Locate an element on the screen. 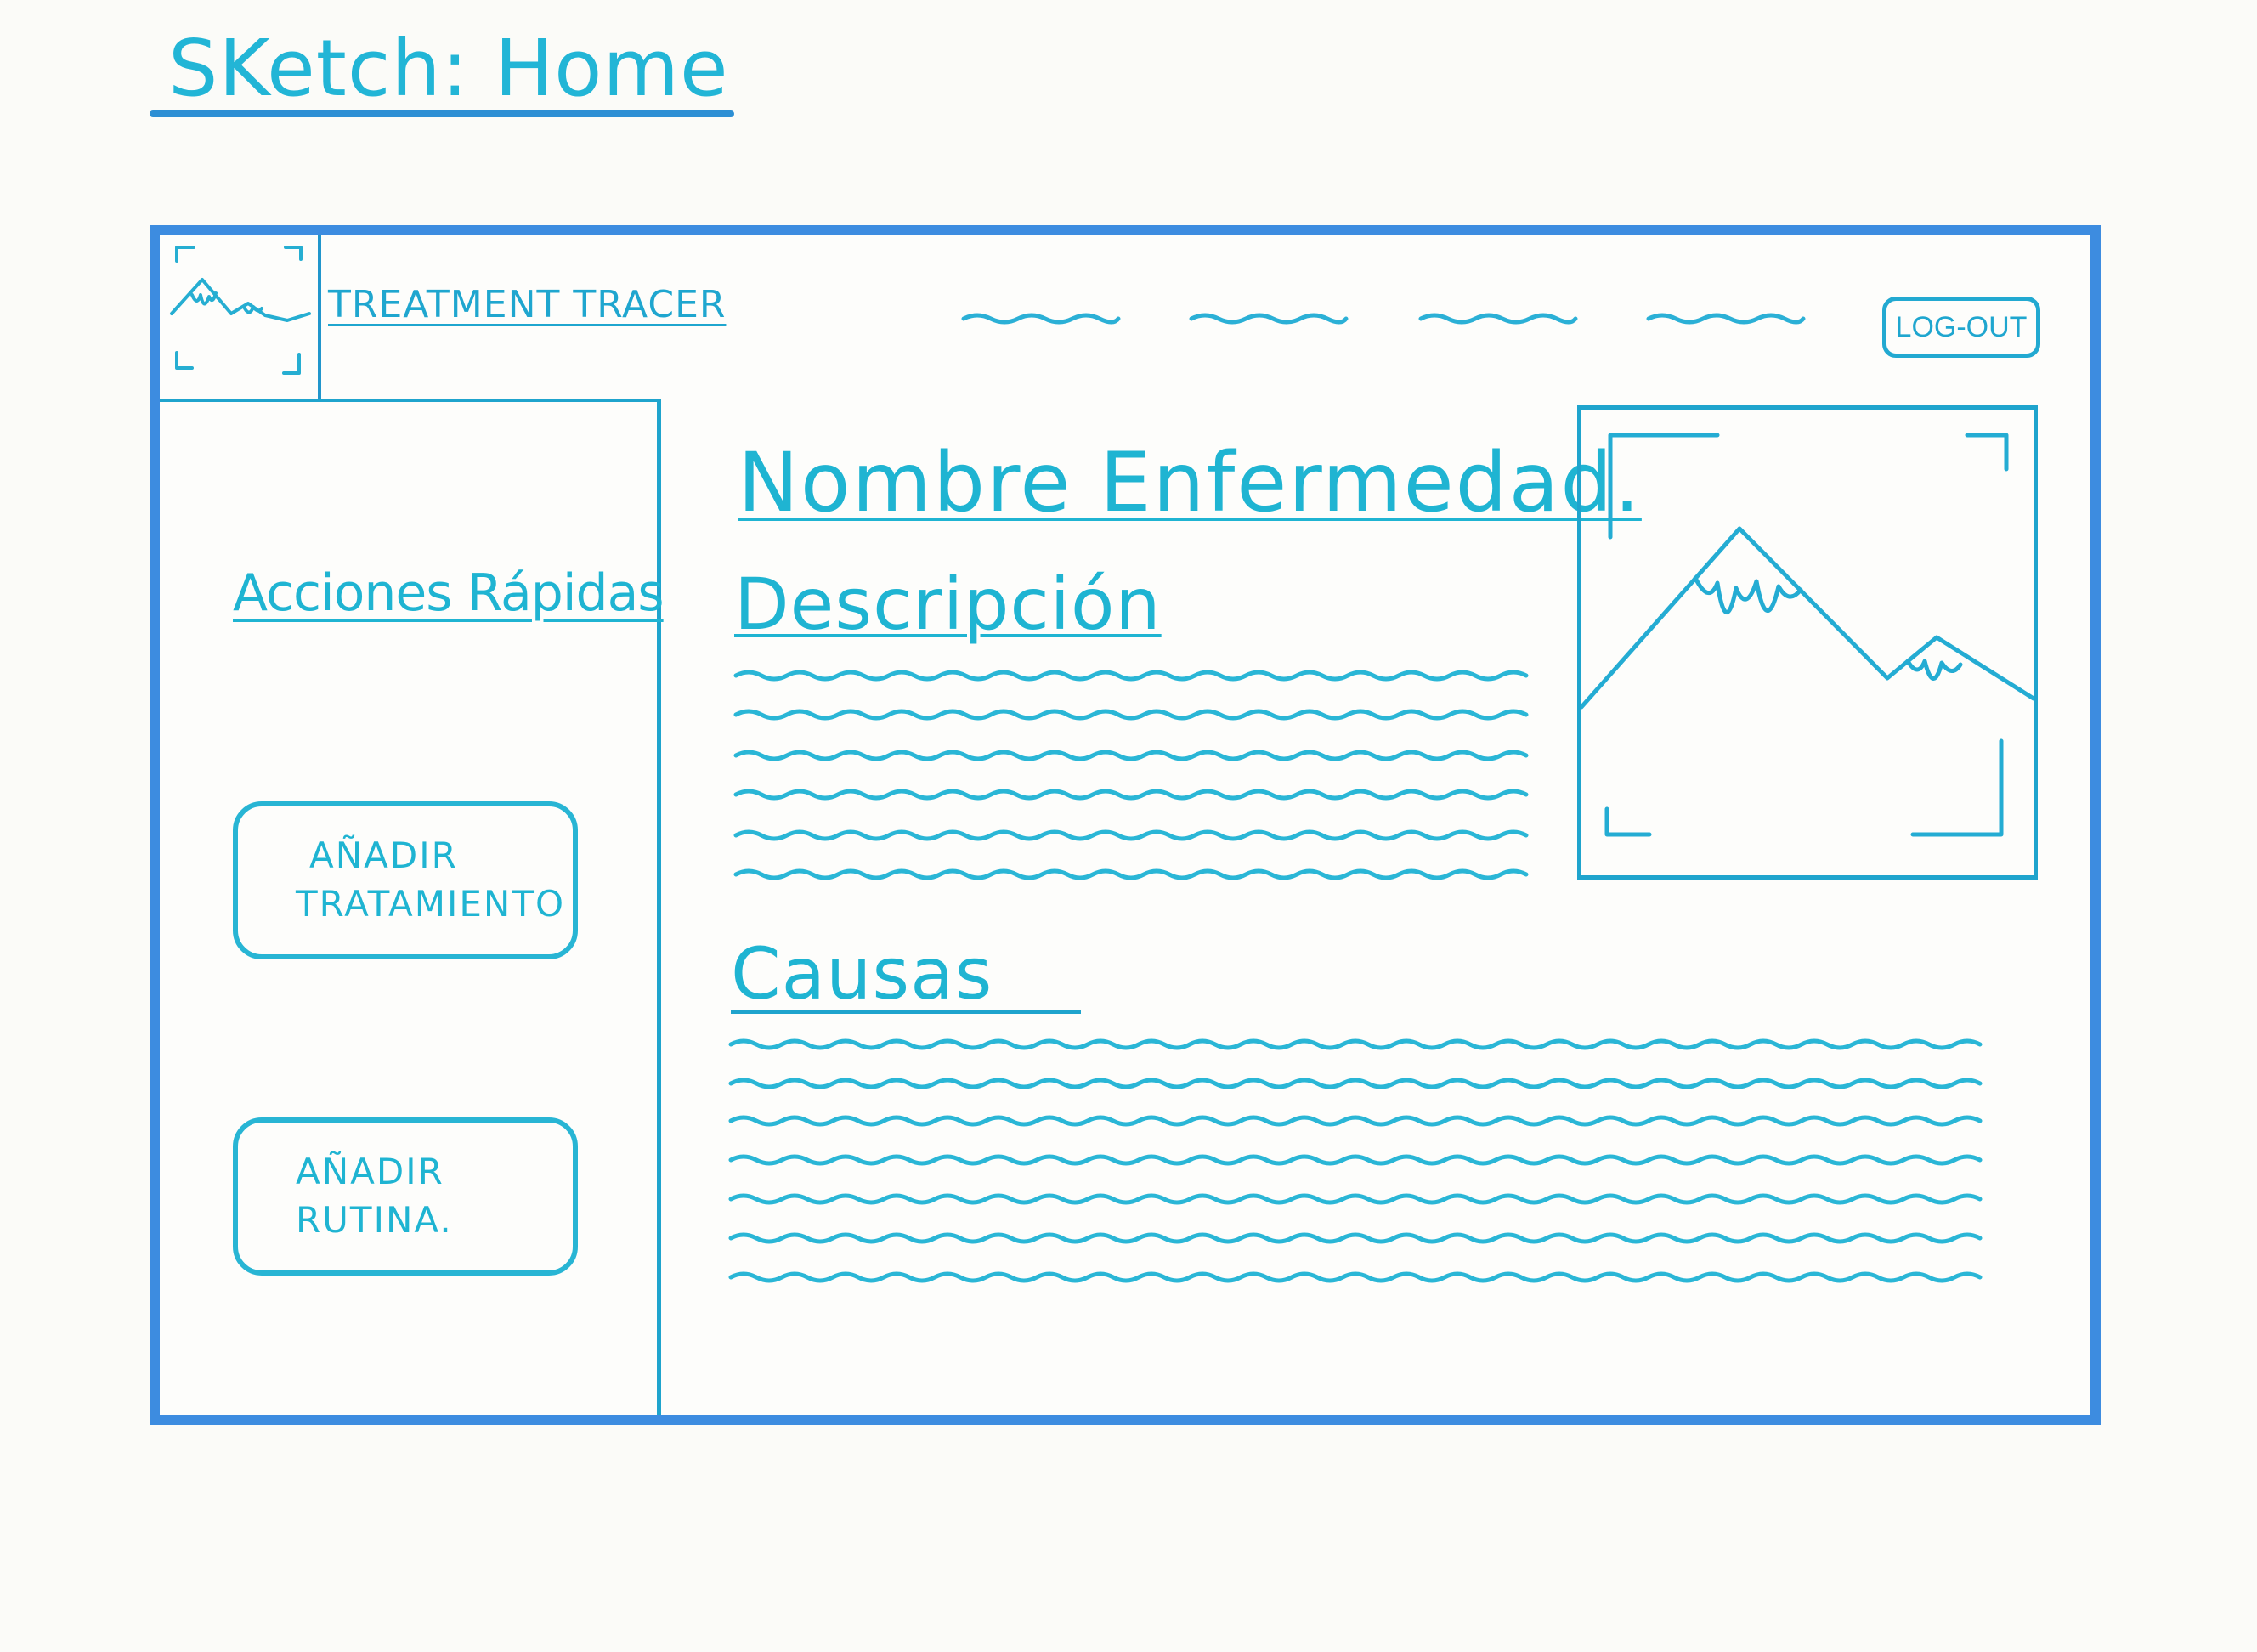 The width and height of the screenshot is (2257, 1652). description-heading: Descripción is located at coordinates (948, 604).